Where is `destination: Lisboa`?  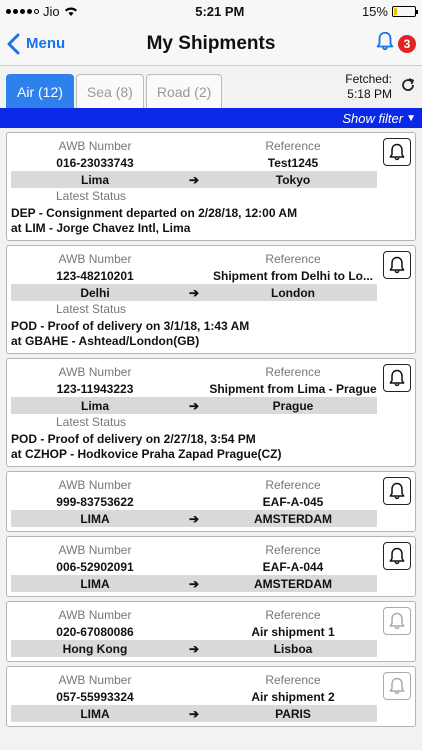 destination: Lisboa is located at coordinates (293, 648).